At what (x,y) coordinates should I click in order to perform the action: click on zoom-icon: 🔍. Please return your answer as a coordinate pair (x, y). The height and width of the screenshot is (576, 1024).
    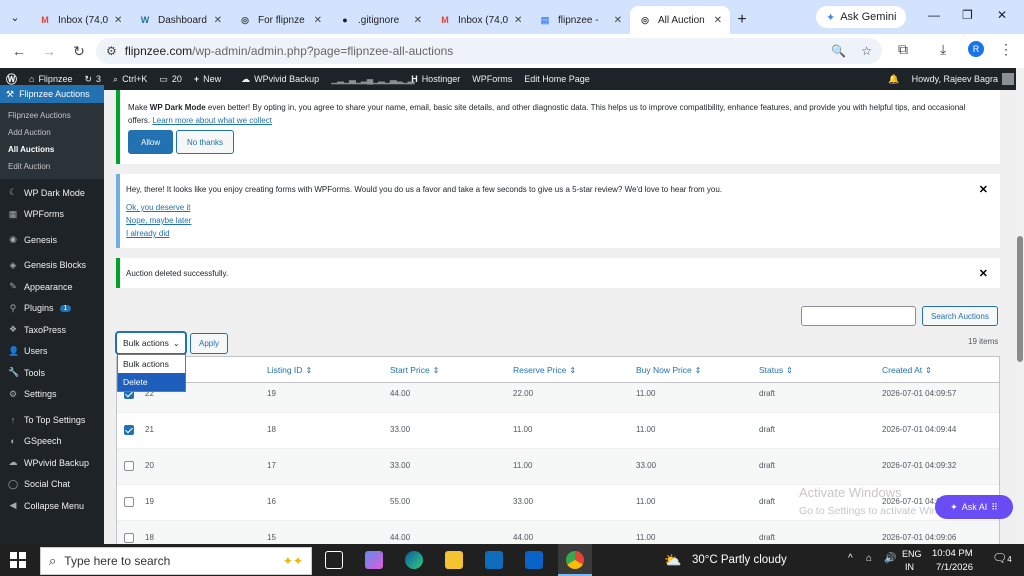
    Looking at the image, I should click on (838, 51).